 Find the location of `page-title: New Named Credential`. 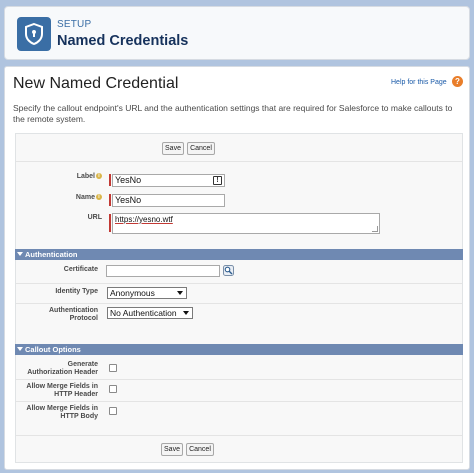

page-title: New Named Credential is located at coordinates (96, 83).